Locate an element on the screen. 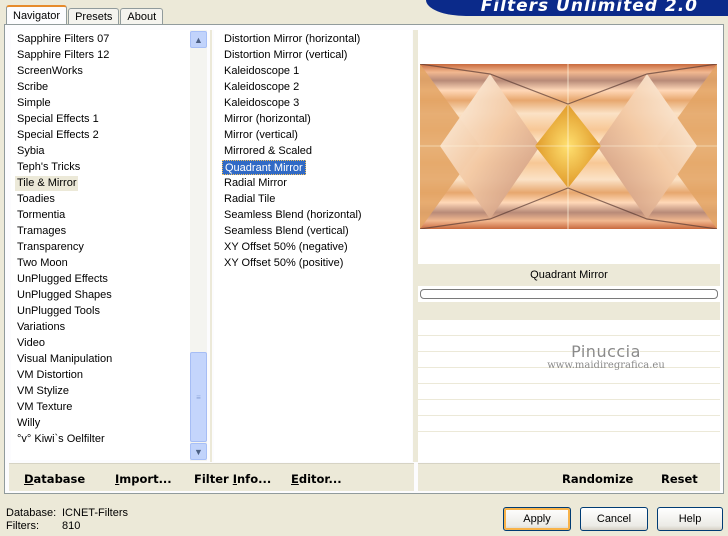  database-label: Database: is located at coordinates (31, 513).